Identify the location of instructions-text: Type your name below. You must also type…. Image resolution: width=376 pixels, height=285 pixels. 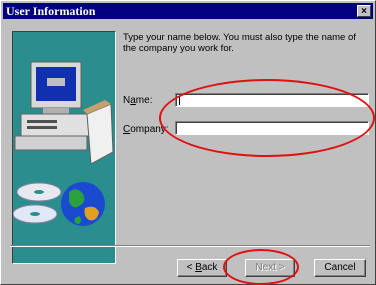
(239, 43).